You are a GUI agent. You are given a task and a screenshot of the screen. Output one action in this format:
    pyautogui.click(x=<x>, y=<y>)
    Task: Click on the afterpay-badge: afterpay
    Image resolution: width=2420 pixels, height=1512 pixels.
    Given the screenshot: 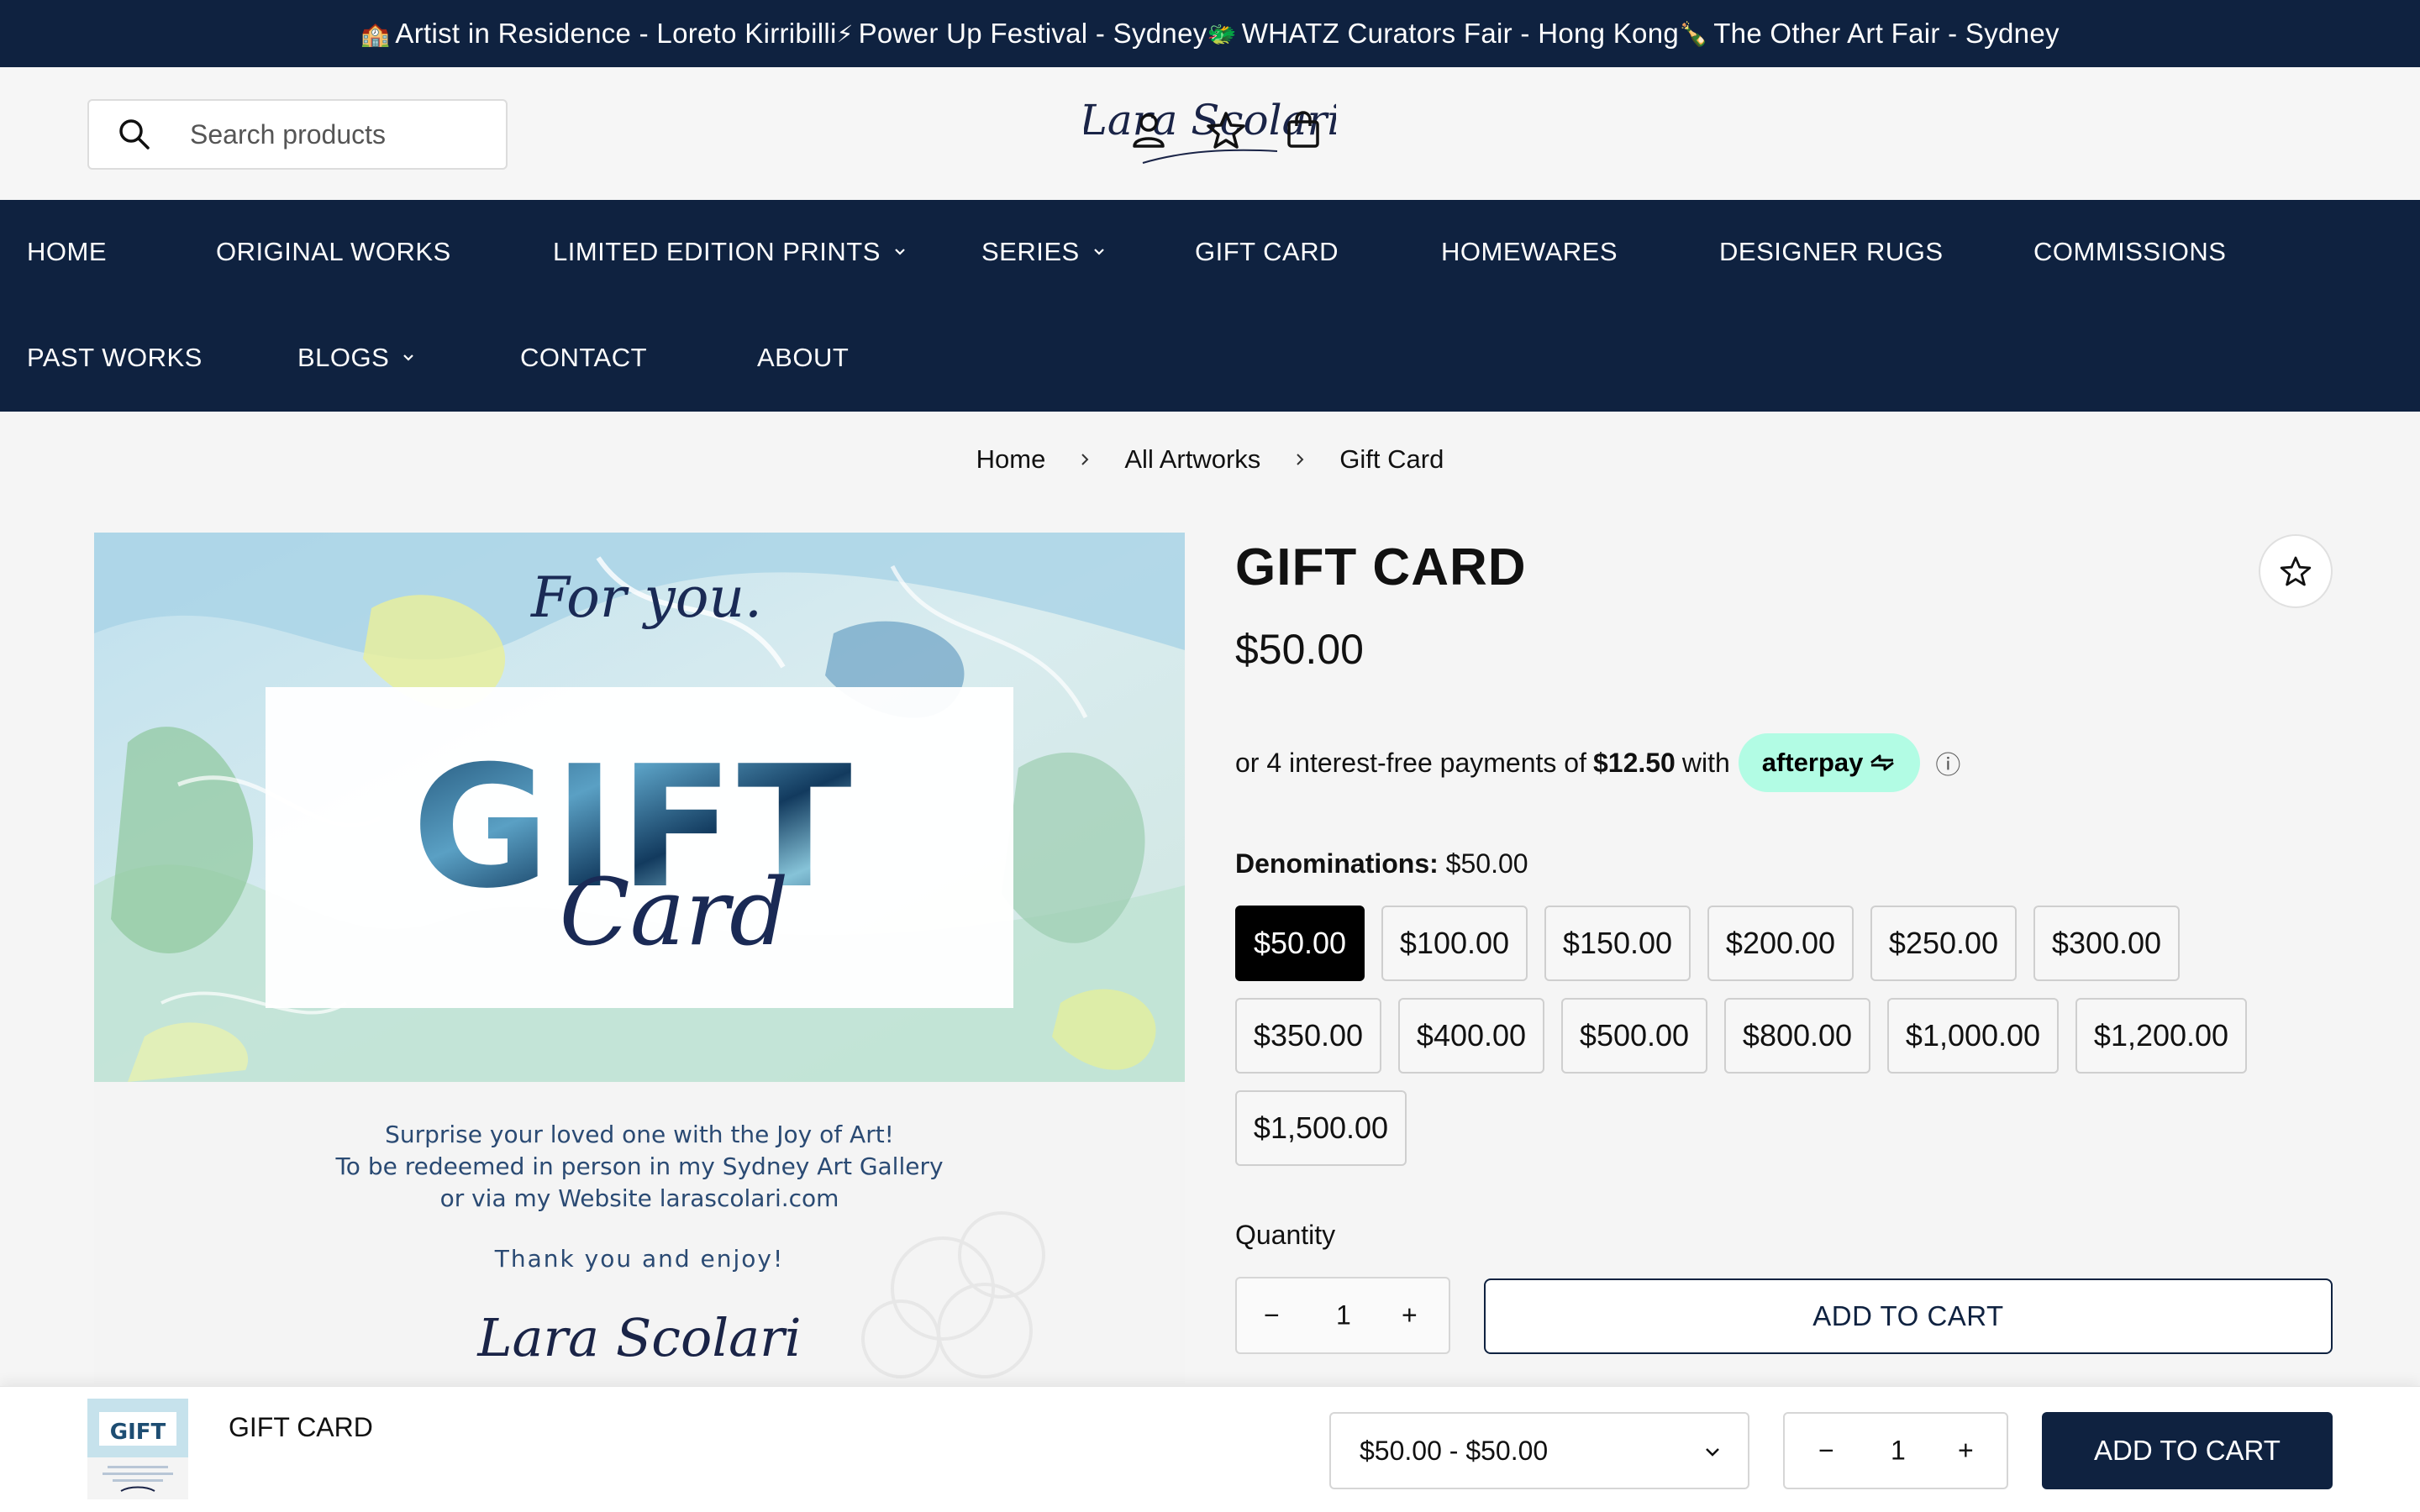 What is the action you would take?
    pyautogui.click(x=1829, y=762)
    